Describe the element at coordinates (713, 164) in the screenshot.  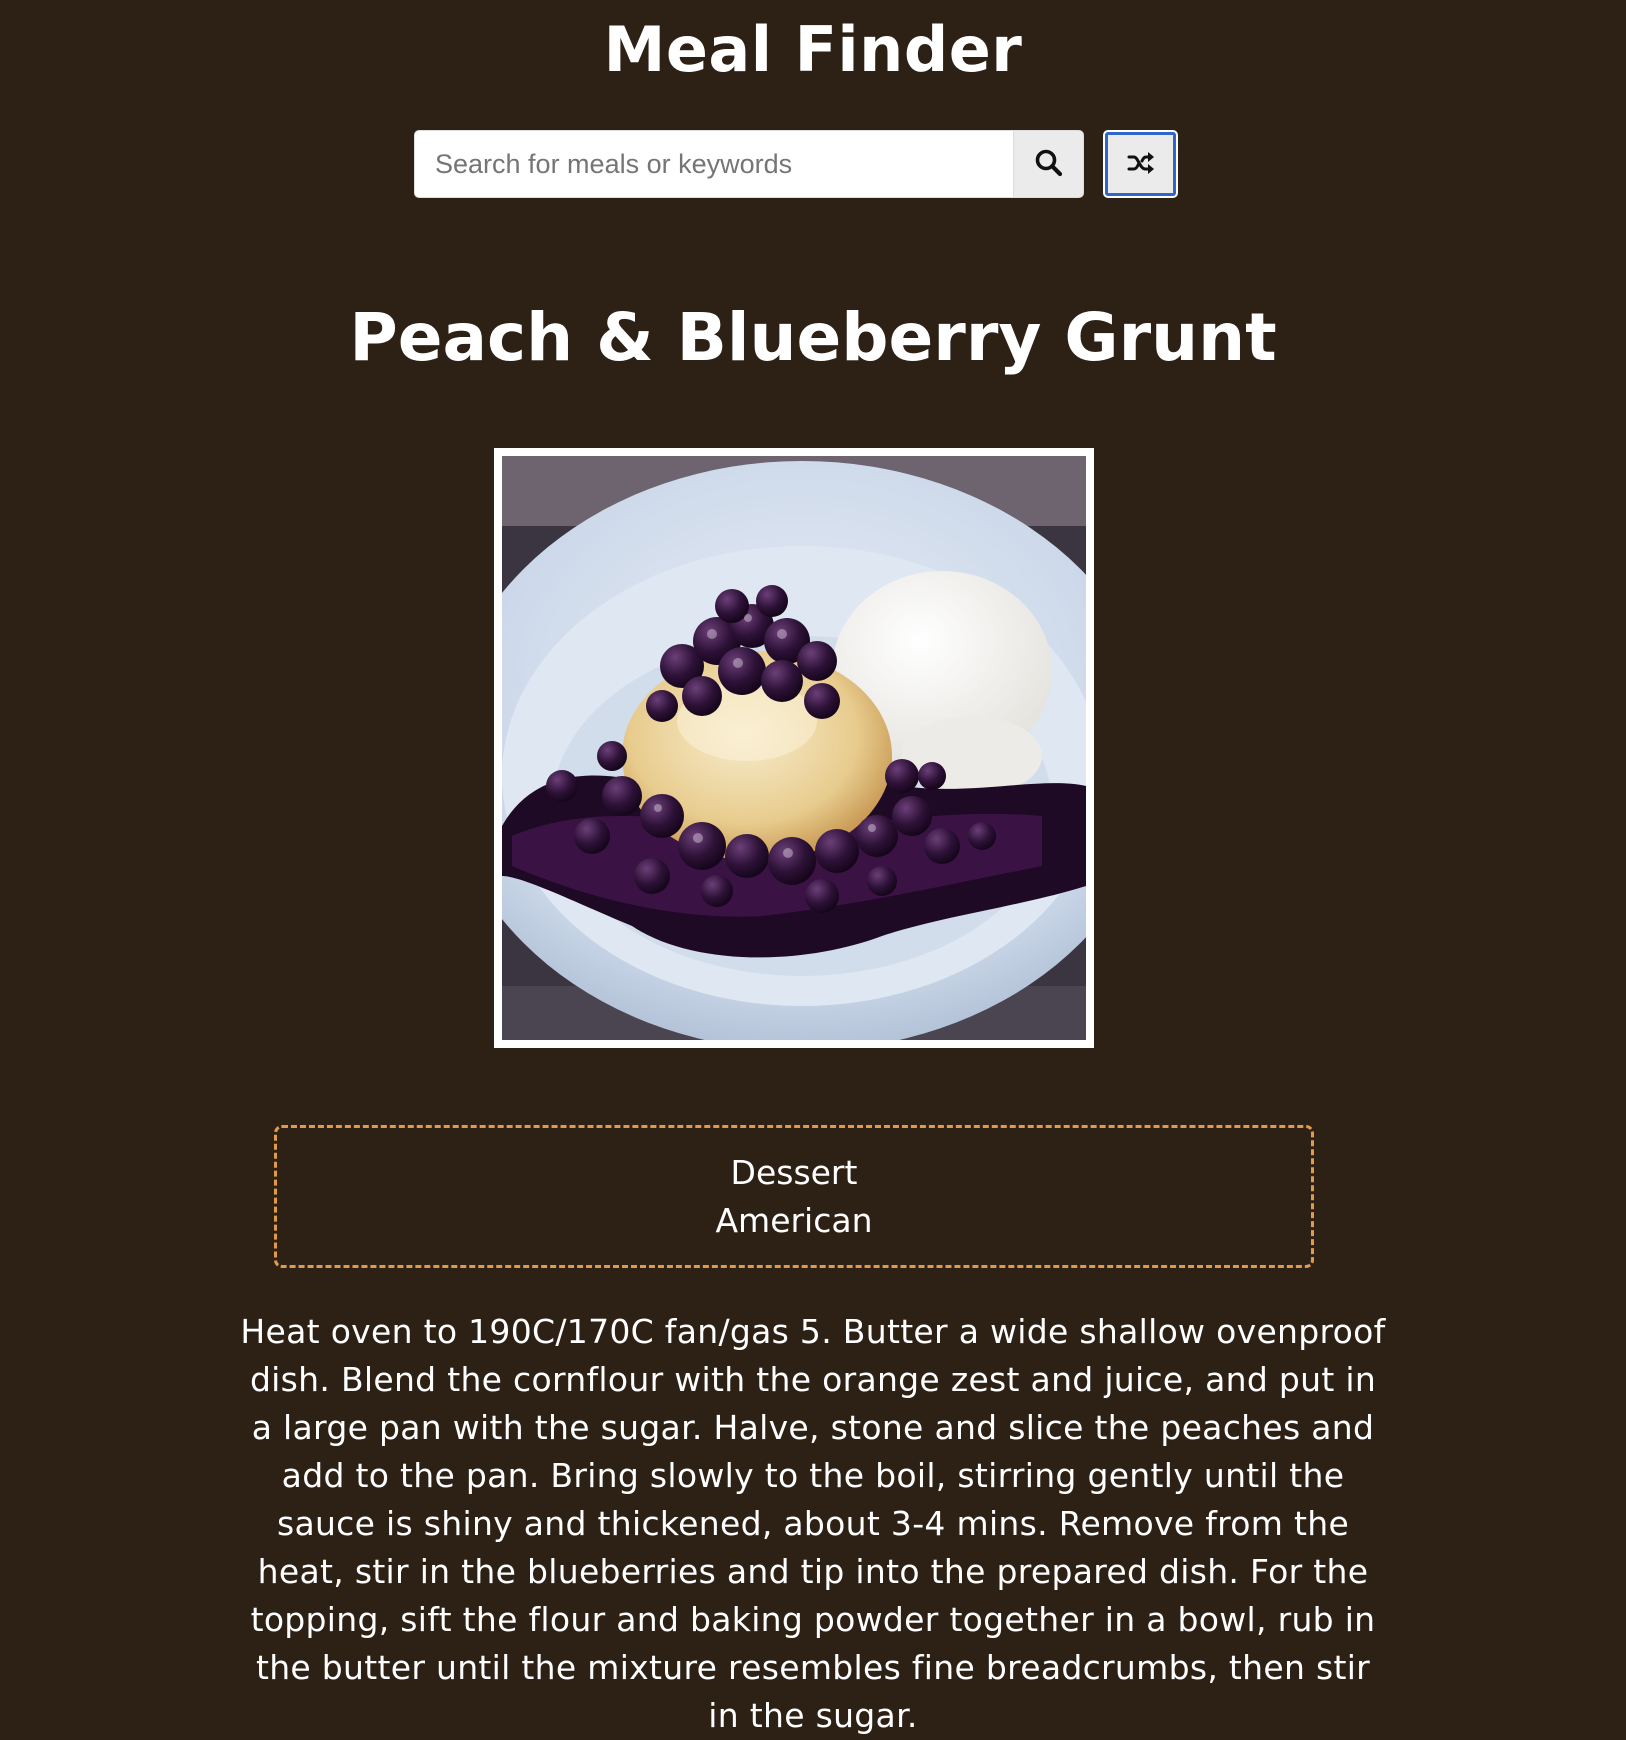
I see `search-input` at that location.